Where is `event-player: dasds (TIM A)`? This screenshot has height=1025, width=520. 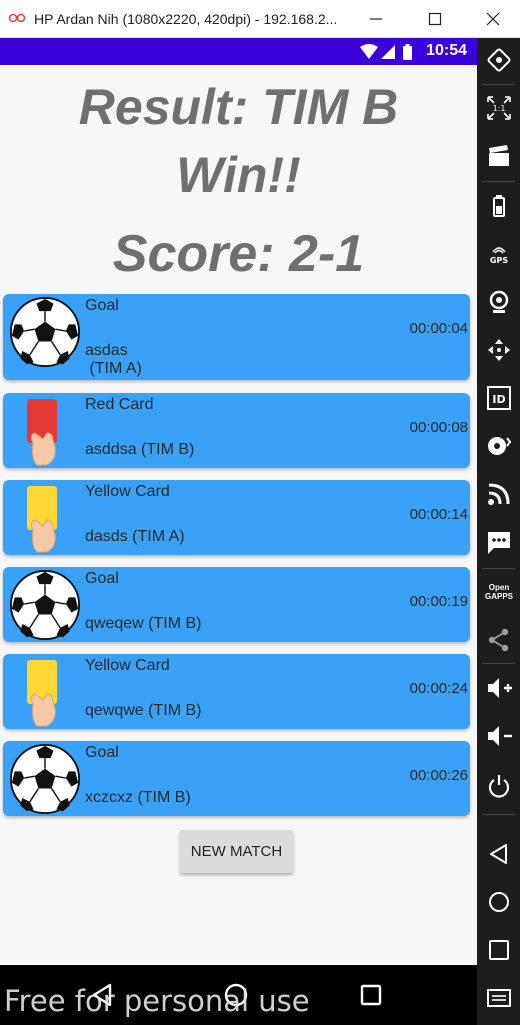
event-player: dasds (TIM A) is located at coordinates (135, 536).